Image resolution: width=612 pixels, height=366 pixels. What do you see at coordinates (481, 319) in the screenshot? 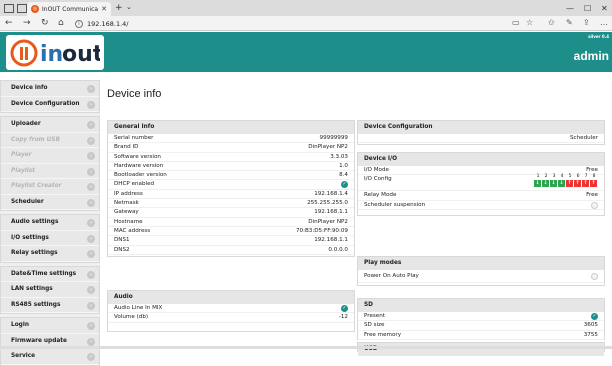
I see `sd-panel: SD Present ✓ SD size 3605 Free memory 3755` at bounding box center [481, 319].